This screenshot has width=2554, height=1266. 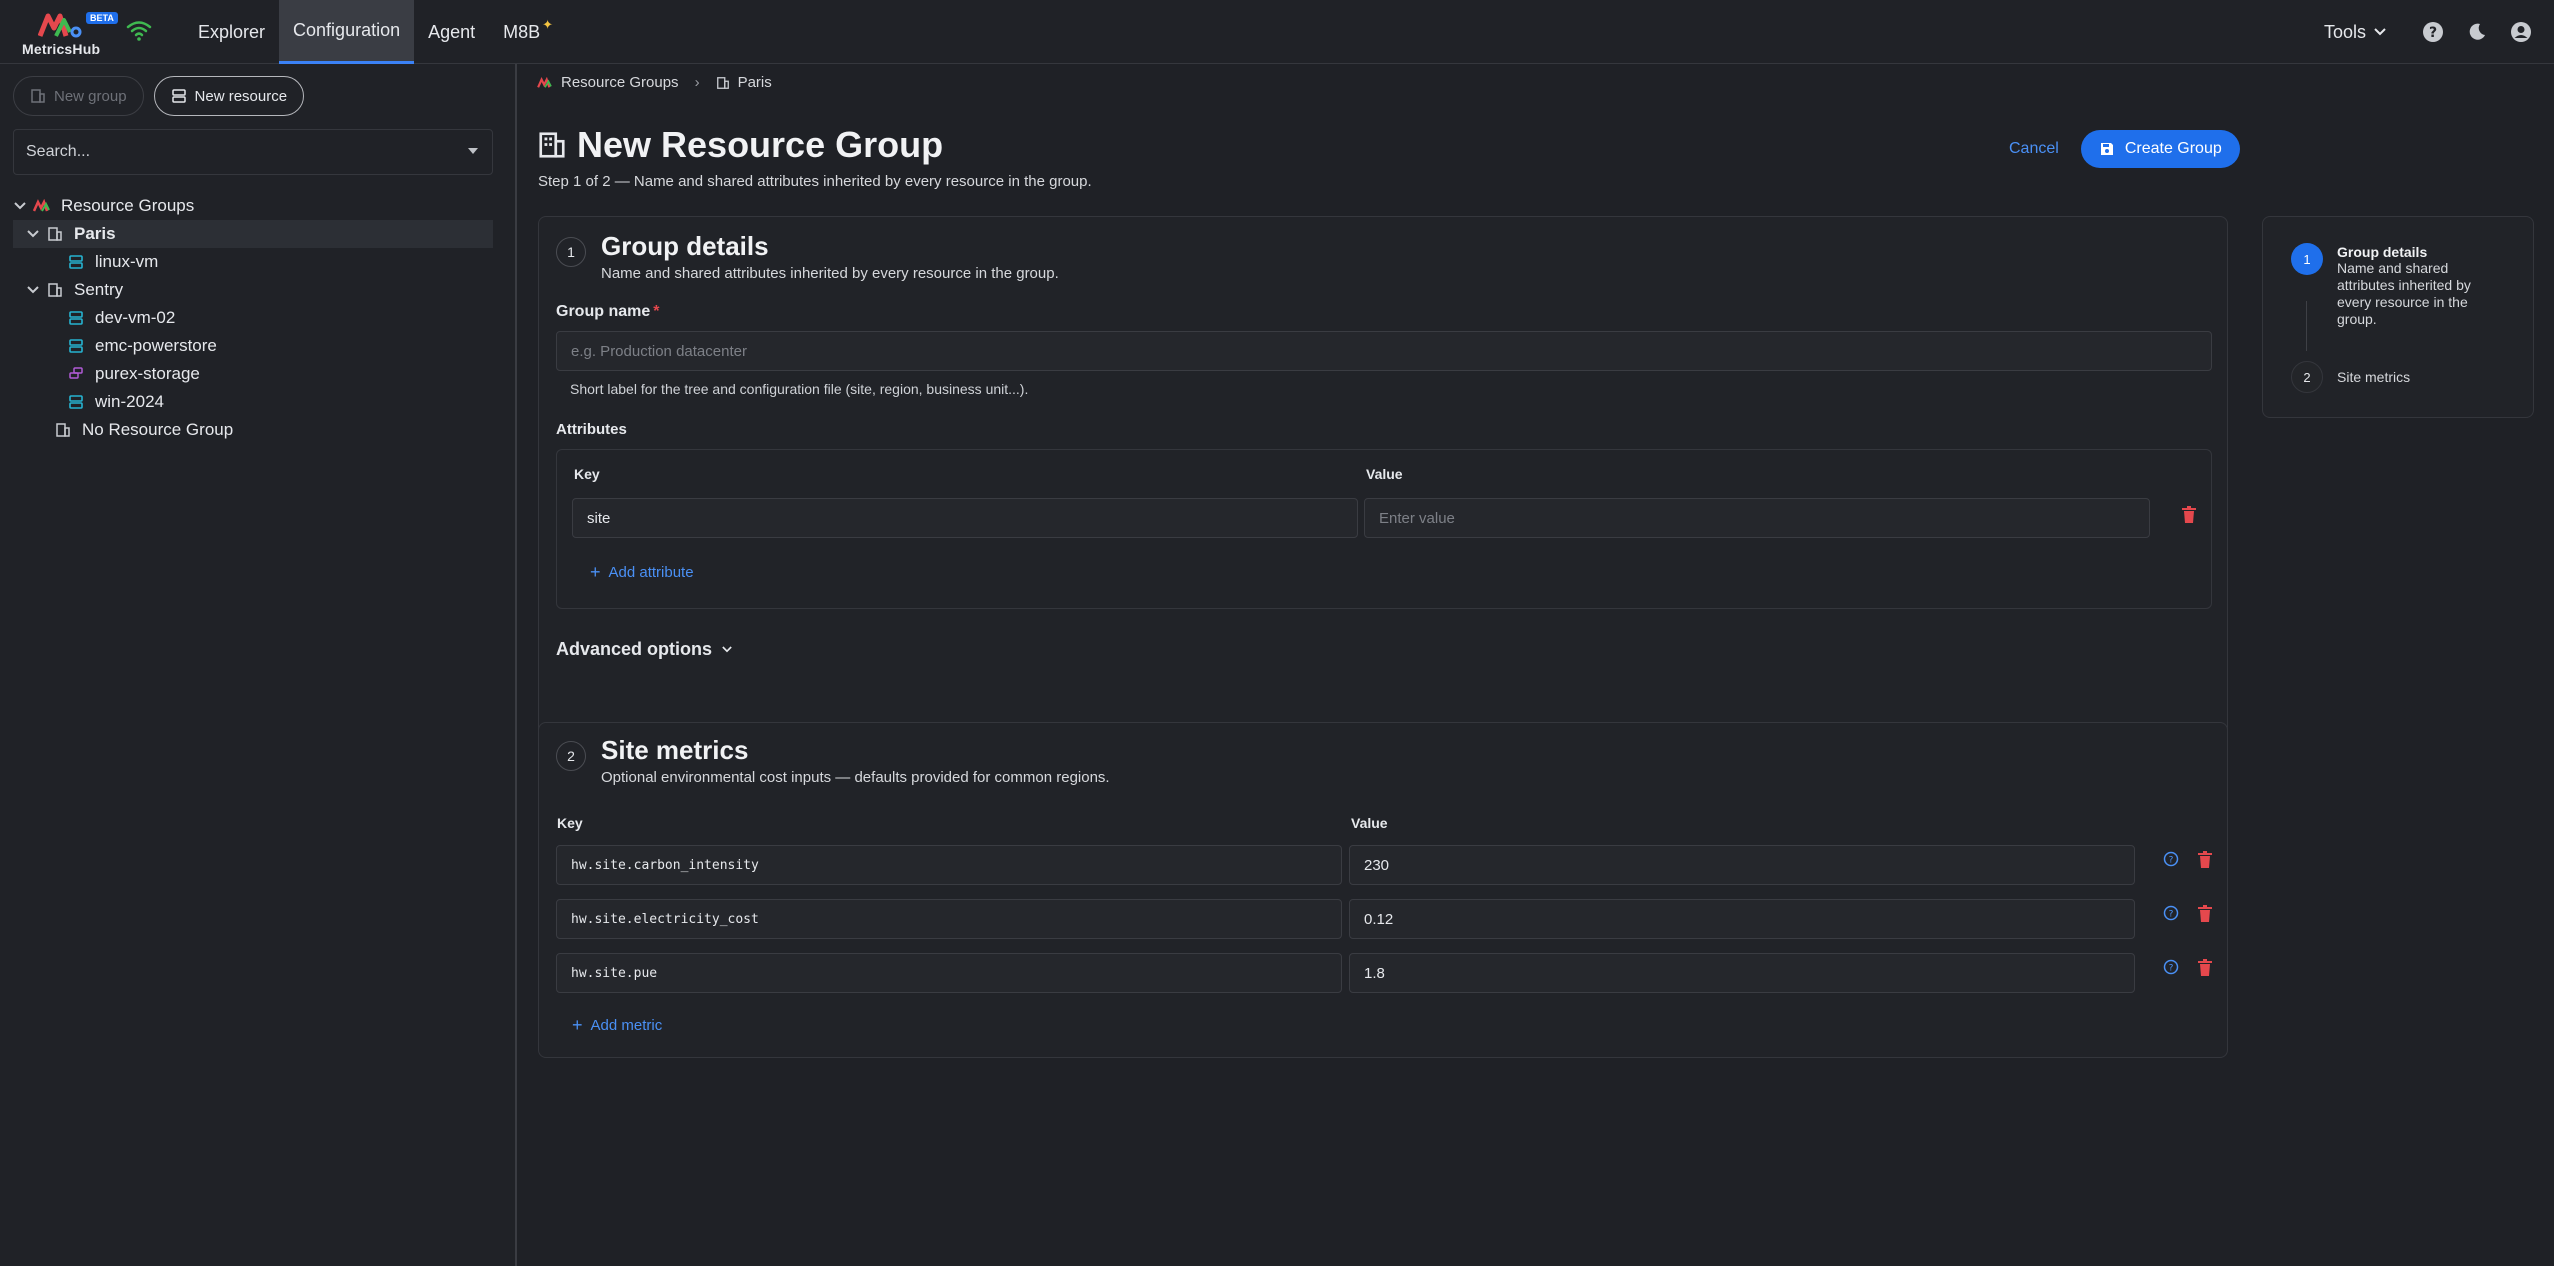 I want to click on metric-value-input: 230, so click(x=1742, y=865).